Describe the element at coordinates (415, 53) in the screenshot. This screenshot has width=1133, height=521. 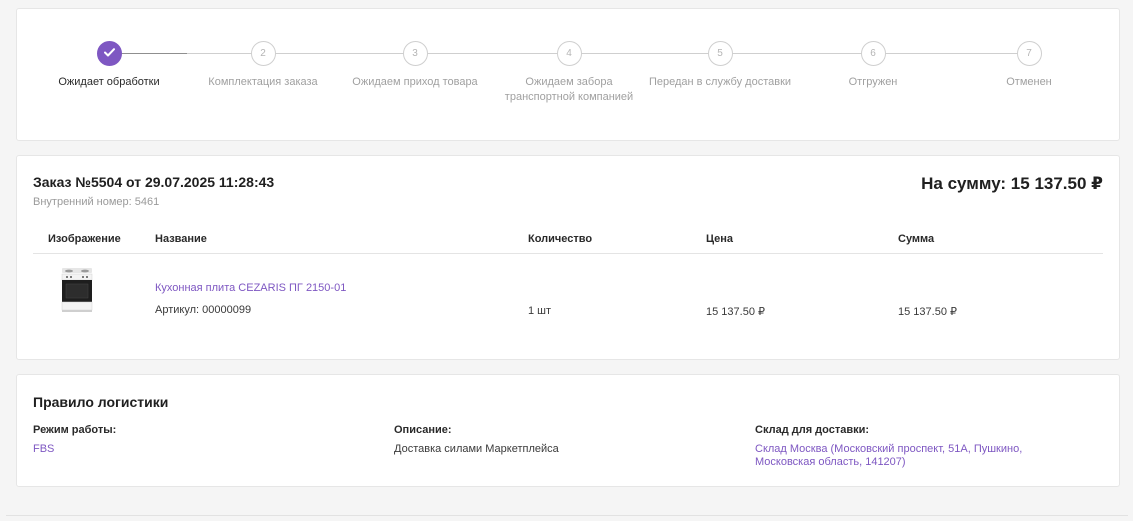
I see `step-circle: 3` at that location.